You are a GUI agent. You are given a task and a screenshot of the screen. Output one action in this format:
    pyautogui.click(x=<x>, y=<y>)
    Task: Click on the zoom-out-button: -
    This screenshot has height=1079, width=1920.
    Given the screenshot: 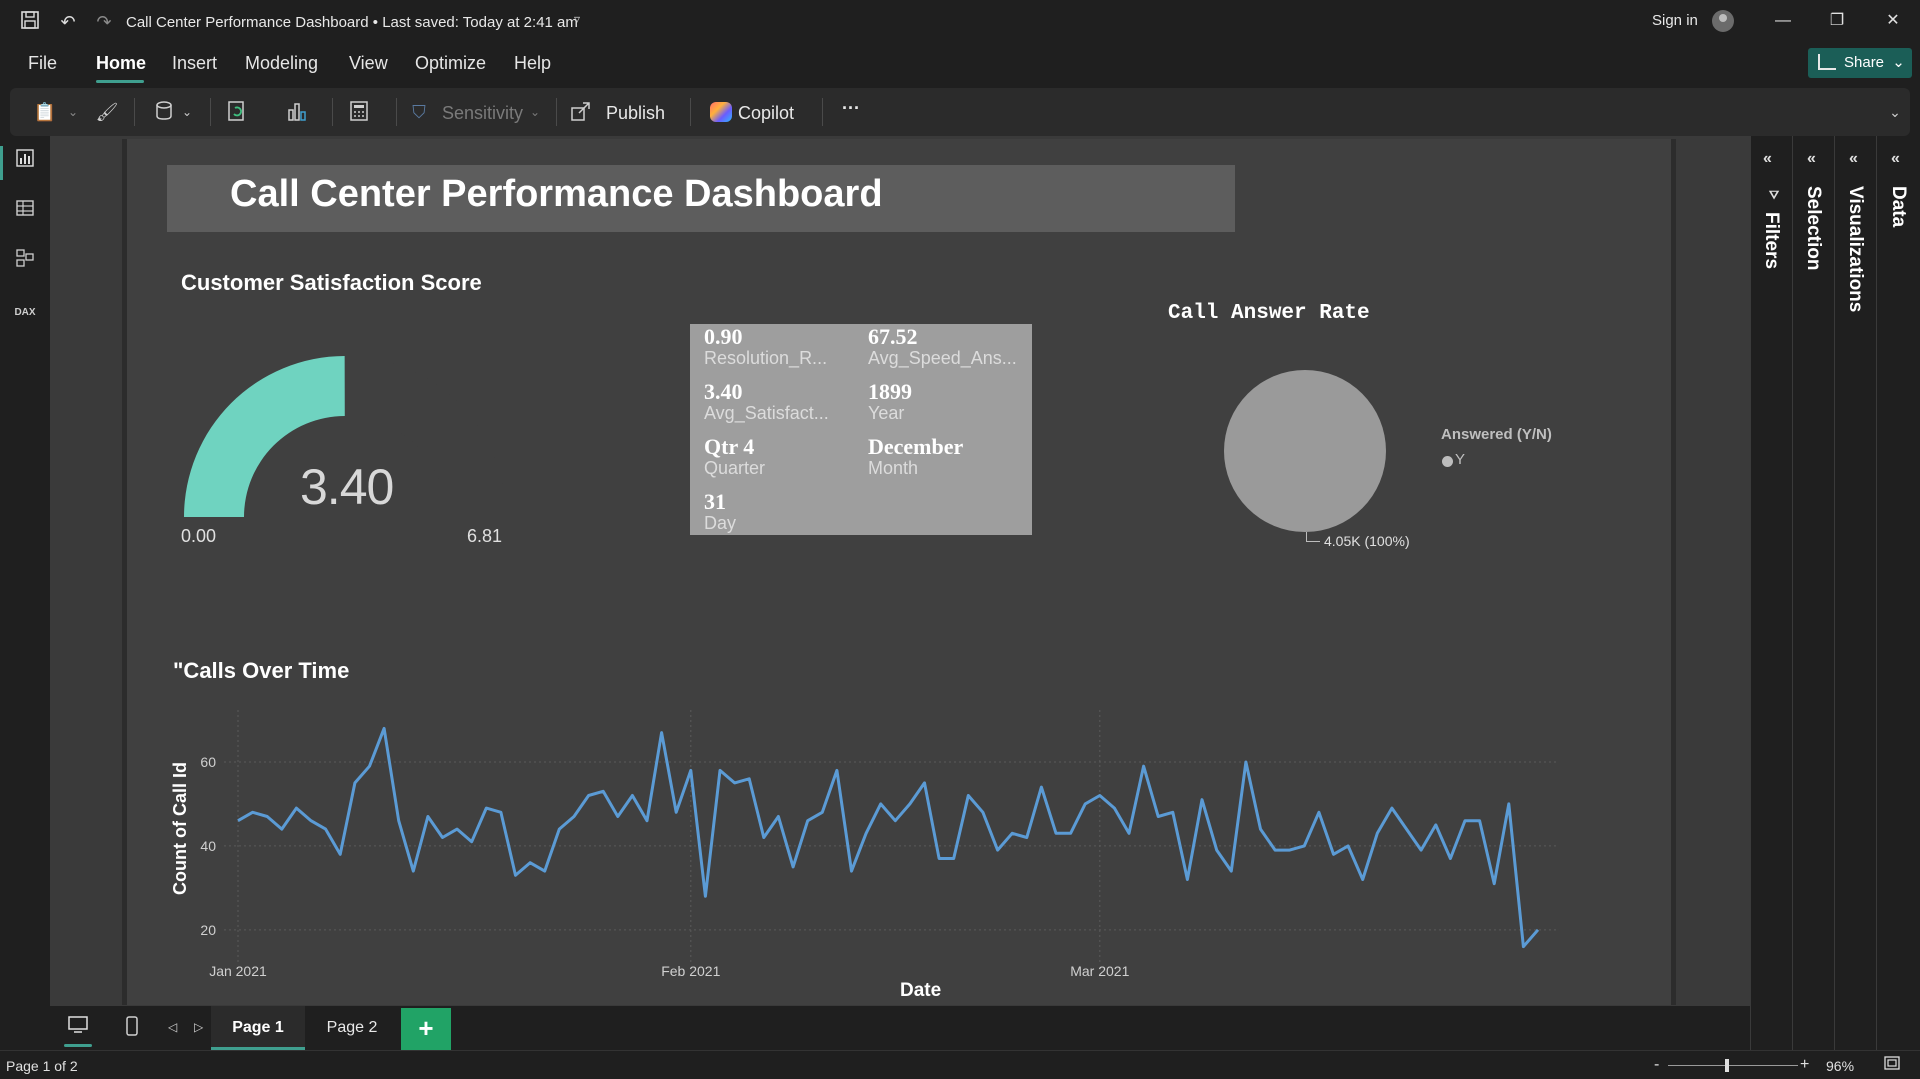 What is the action you would take?
    pyautogui.click(x=1656, y=1065)
    